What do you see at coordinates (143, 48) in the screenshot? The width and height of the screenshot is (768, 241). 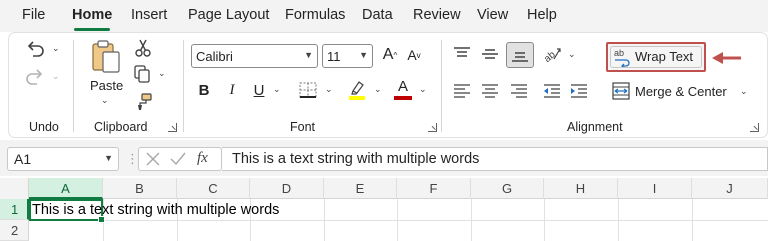 I see `cut-icon` at bounding box center [143, 48].